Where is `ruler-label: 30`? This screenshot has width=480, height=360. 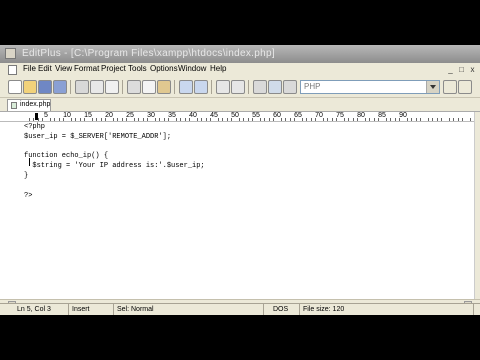
ruler-label: 30 is located at coordinates (151, 115).